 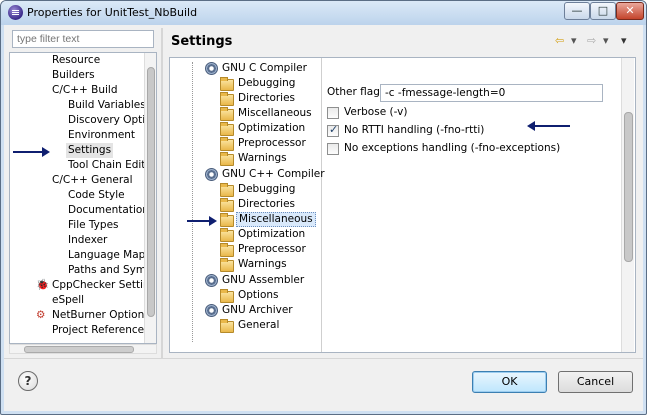 What do you see at coordinates (110, 165) in the screenshot?
I see `nav-item-tool-chain-editor: Tool Chain Edito` at bounding box center [110, 165].